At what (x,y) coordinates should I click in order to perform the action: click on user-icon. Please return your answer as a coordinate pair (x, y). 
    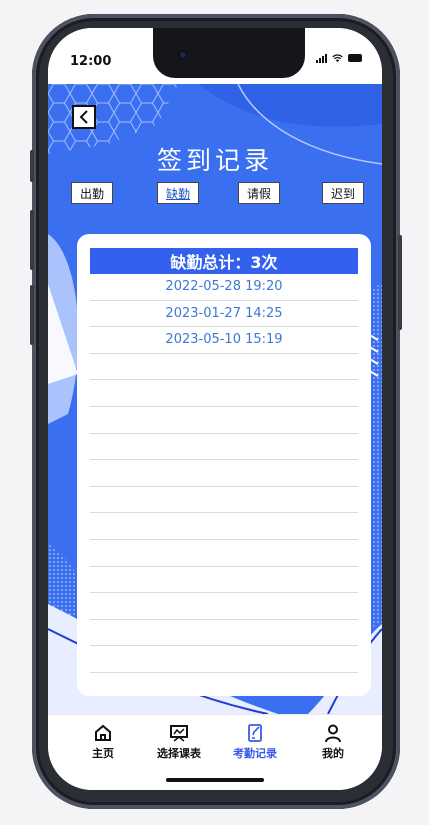
    Looking at the image, I should click on (333, 733).